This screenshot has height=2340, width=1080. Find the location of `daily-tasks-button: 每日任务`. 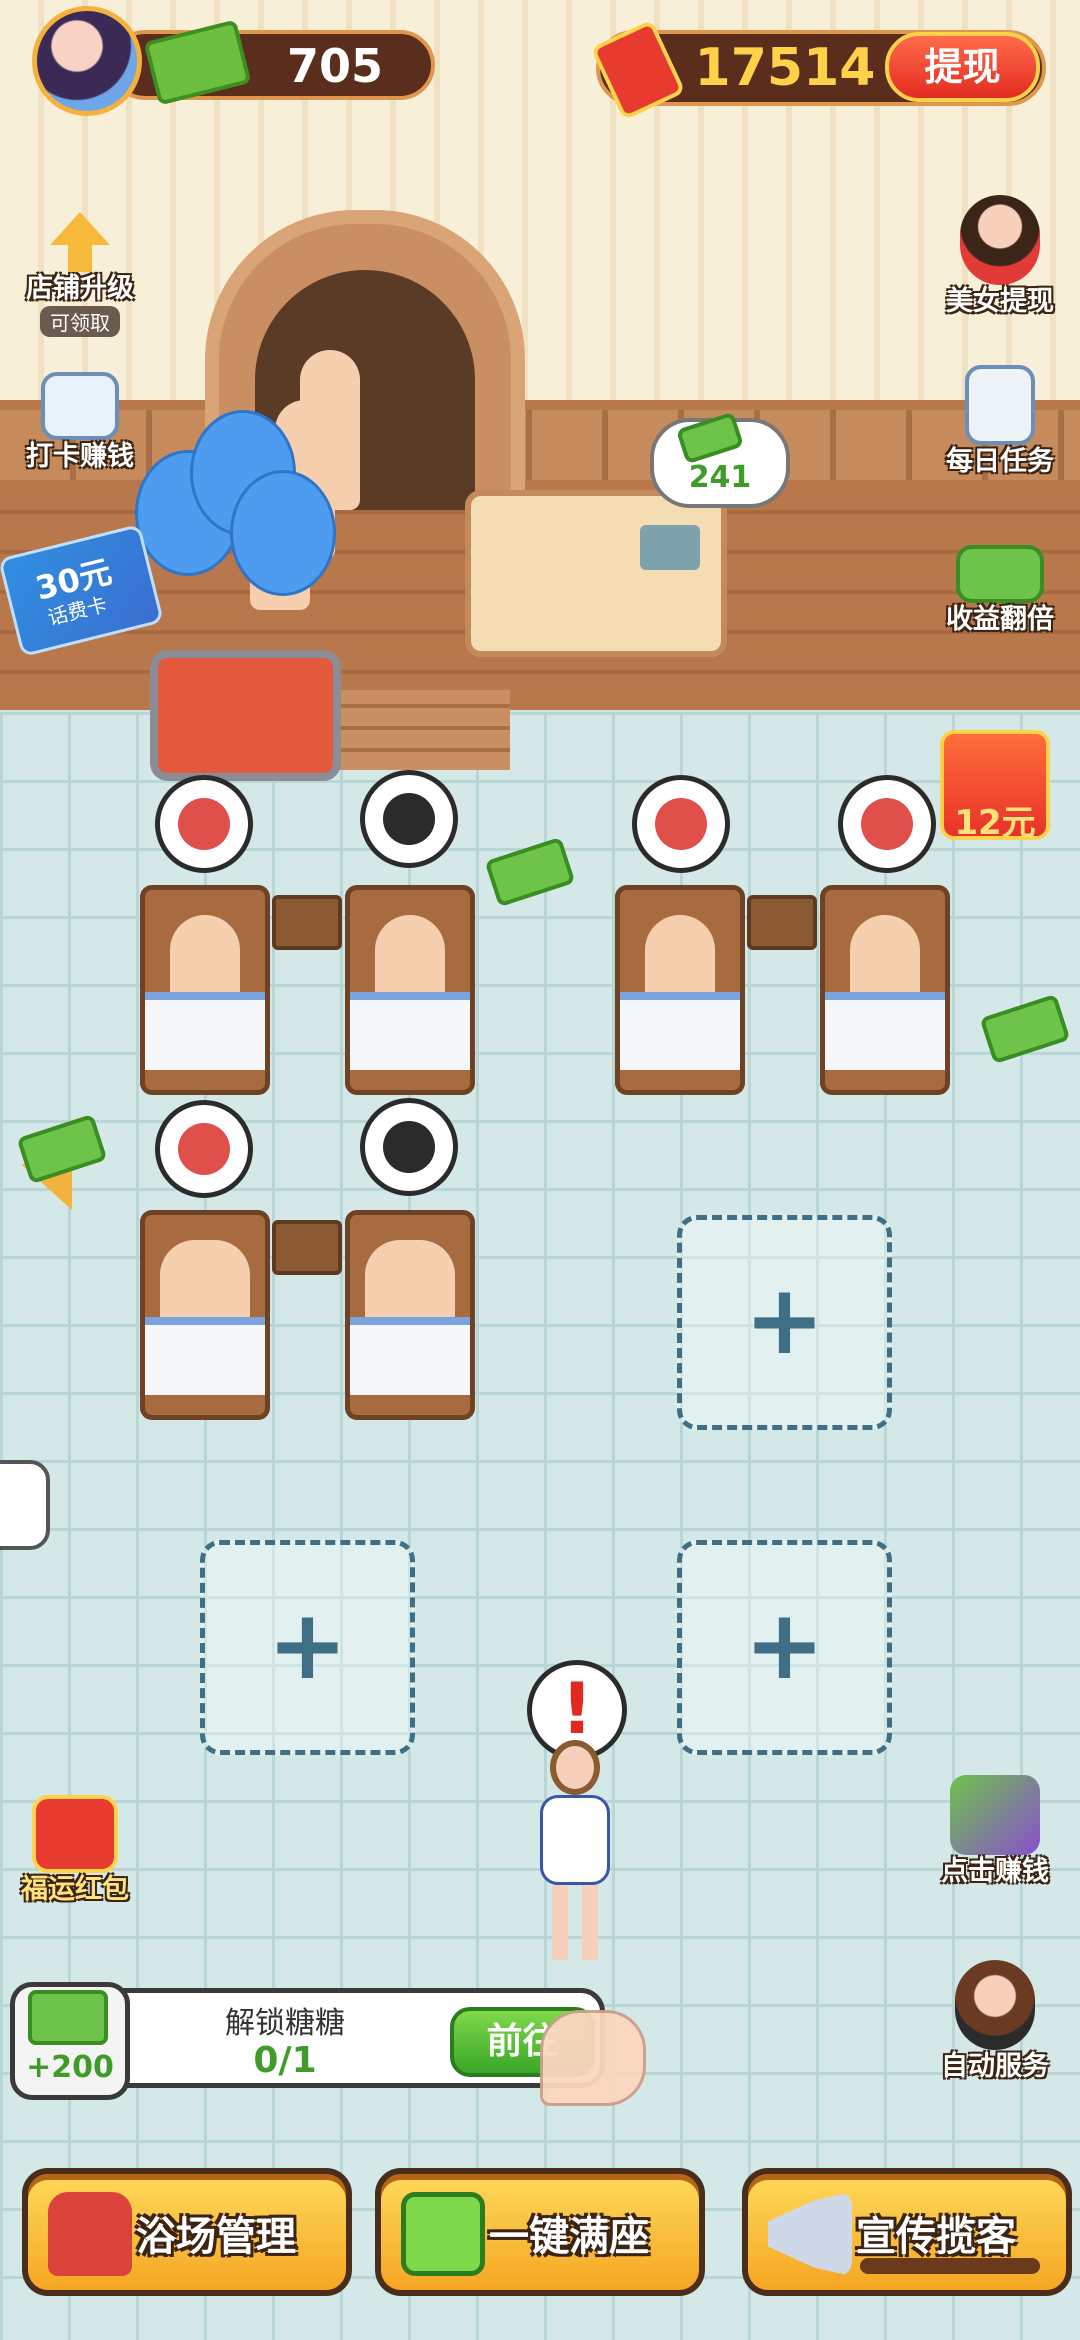

daily-tasks-button: 每日任务 is located at coordinates (1000, 422).